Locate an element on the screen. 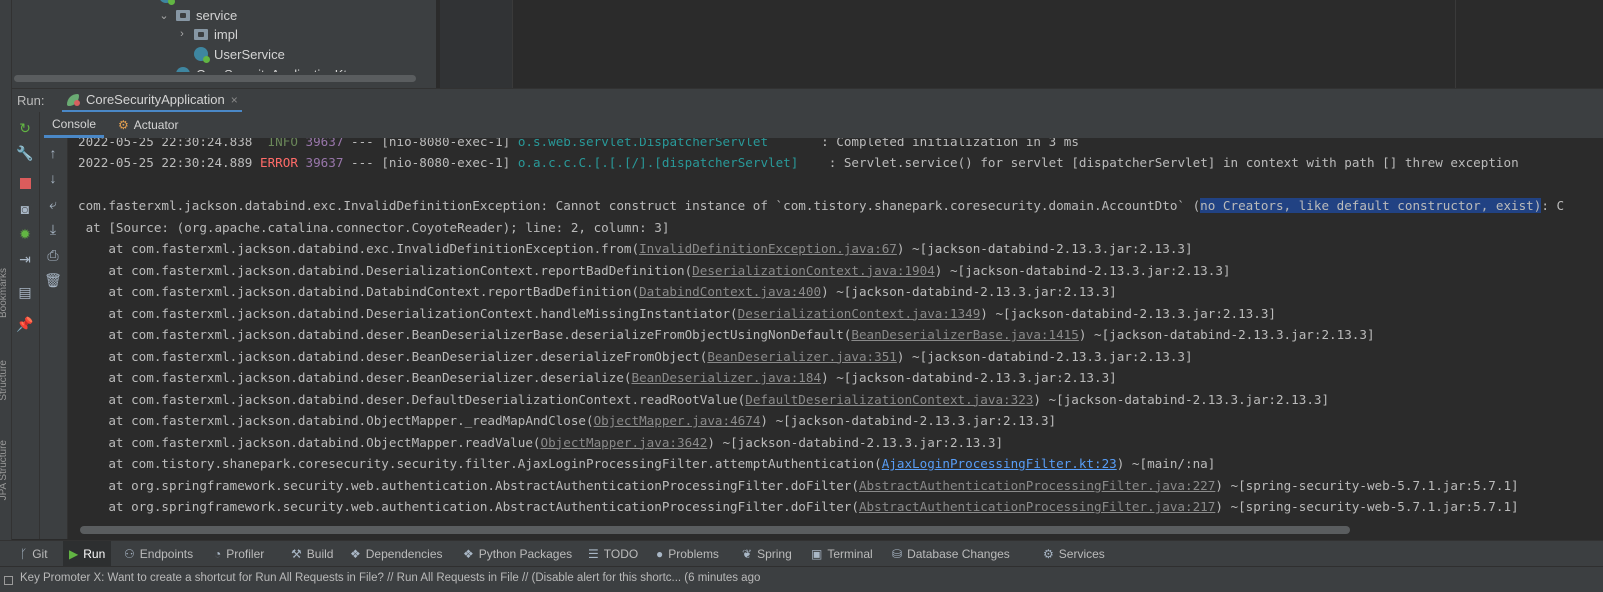  frame-jar: ) ~[spring-security-web-5.7.1.jar:5.7.1] is located at coordinates (1367, 485).